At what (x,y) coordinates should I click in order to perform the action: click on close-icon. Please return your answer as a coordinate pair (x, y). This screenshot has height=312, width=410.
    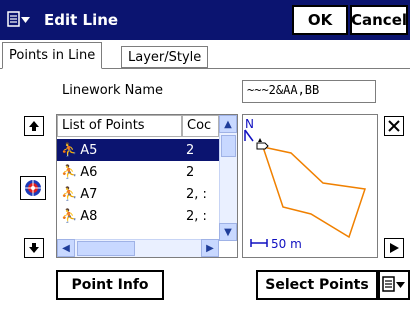
    Looking at the image, I should click on (394, 126).